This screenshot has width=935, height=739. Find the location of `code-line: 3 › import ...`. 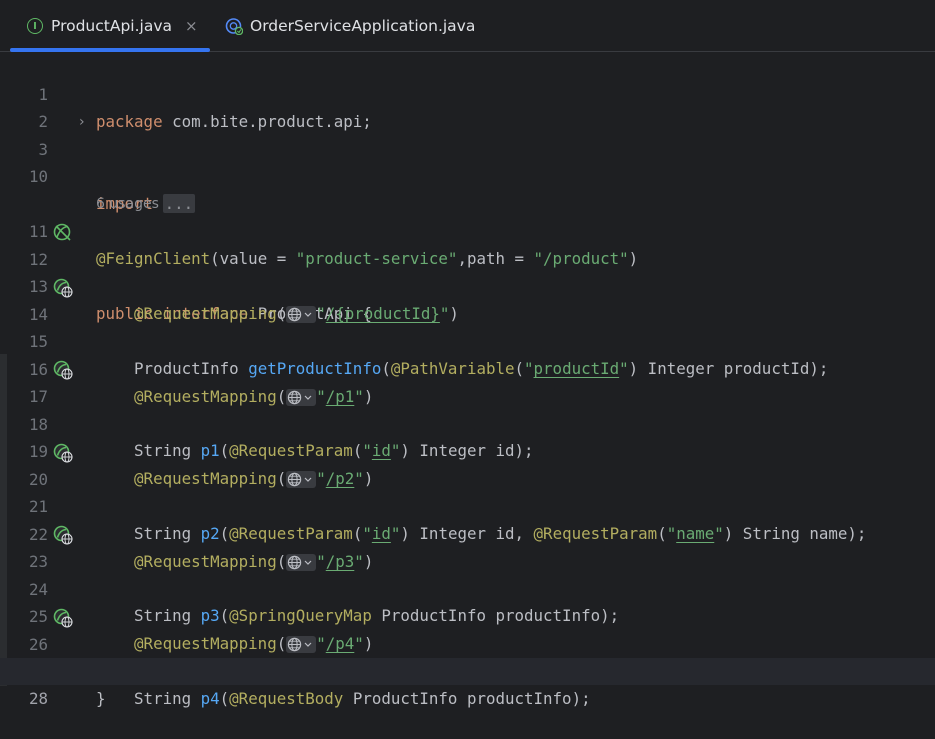

code-line: 3 › import ... is located at coordinates (467, 161).